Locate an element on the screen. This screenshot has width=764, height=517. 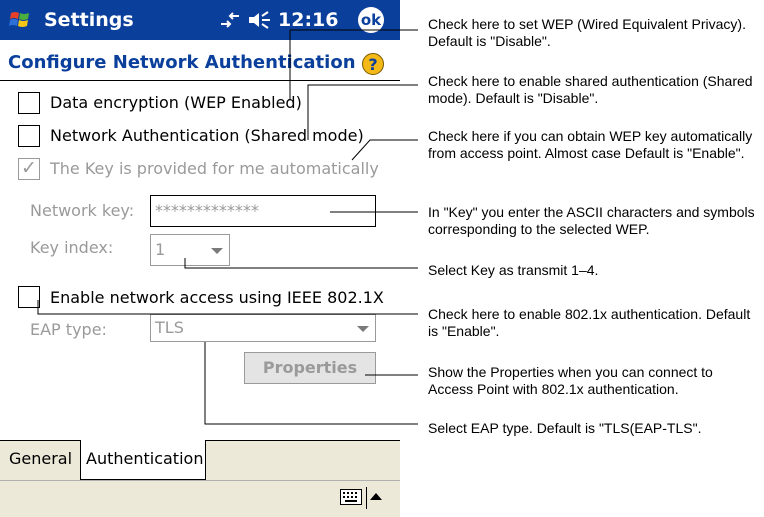
tab-bar: General Authentication is located at coordinates (200, 460).